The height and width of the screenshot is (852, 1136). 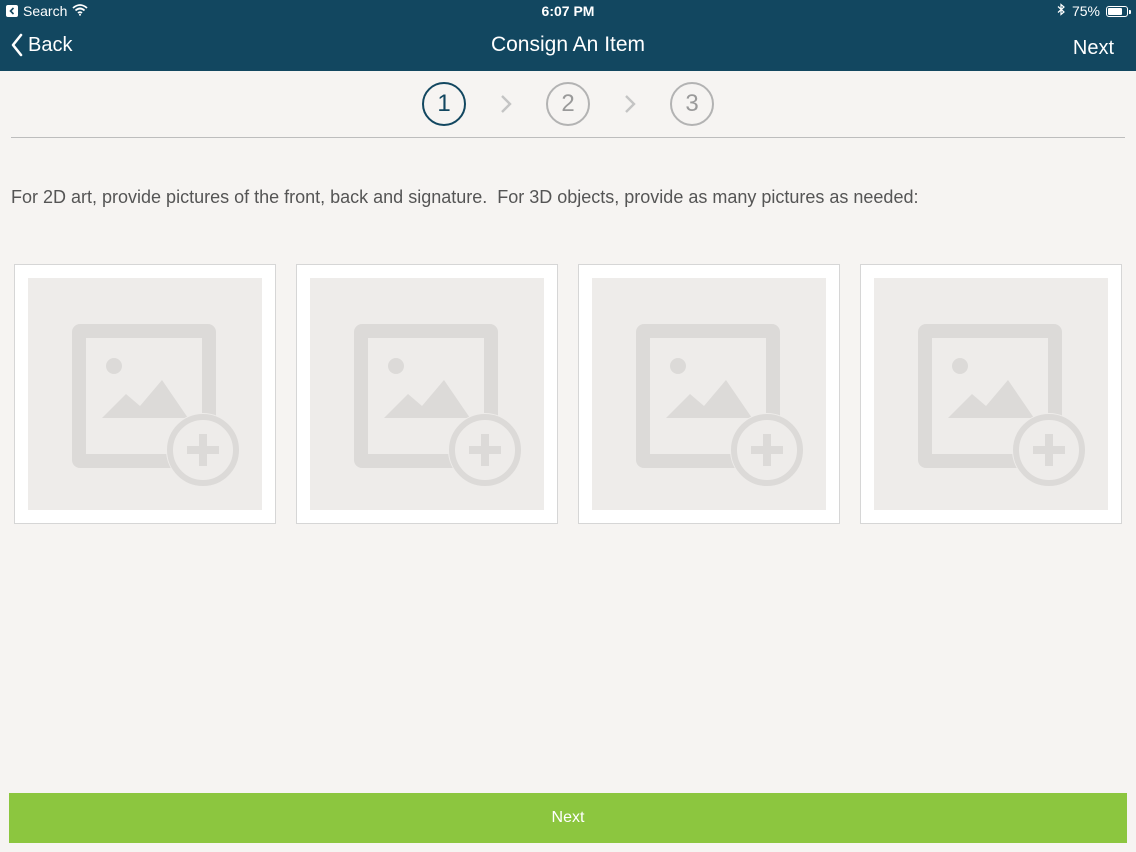 I want to click on bluetooth-icon, so click(x=1061, y=11).